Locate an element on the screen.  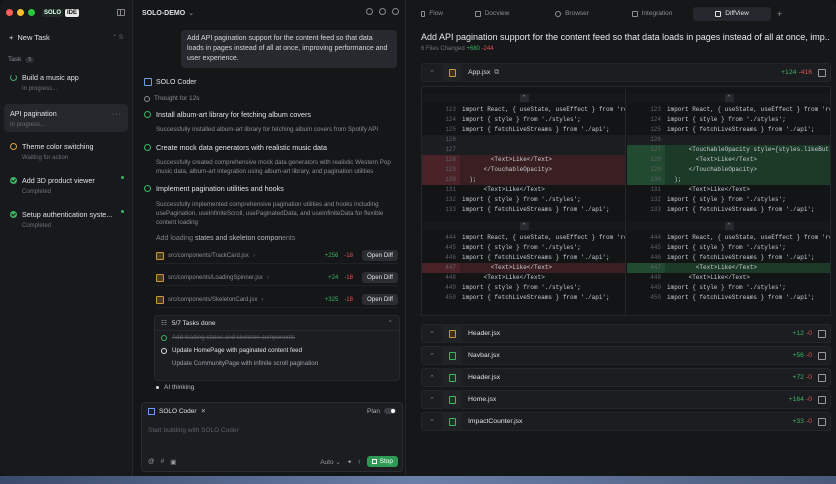
tab-docview: Docview is located at coordinates (492, 14).